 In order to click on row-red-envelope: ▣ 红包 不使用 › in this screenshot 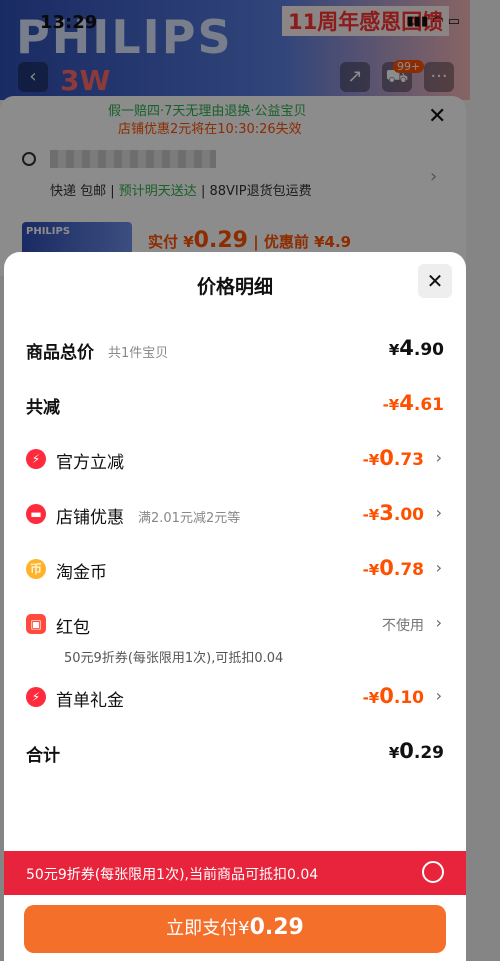, I will do `click(235, 624)`.